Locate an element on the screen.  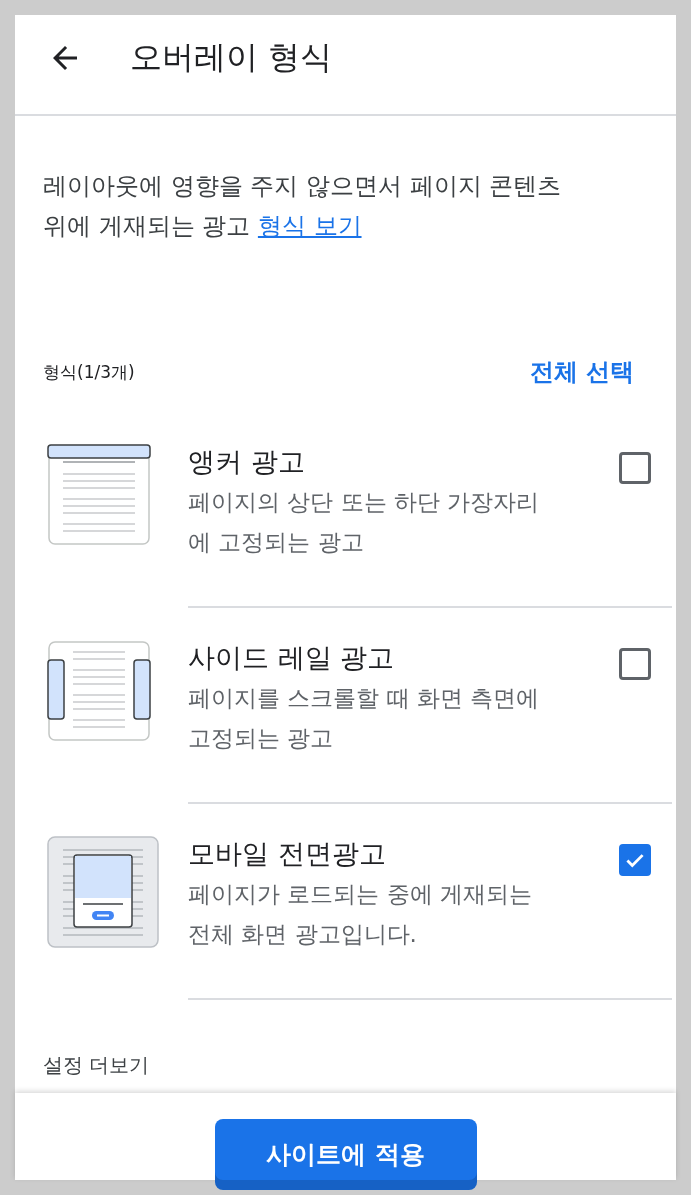
format-title: 모바일 전면광고 is located at coordinates (287, 854).